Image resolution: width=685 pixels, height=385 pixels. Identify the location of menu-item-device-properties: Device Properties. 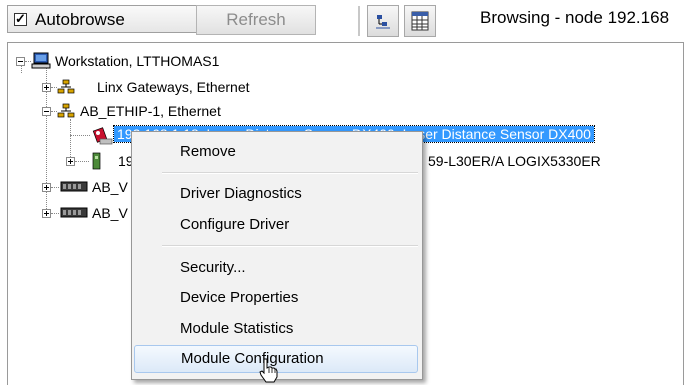
(276, 298).